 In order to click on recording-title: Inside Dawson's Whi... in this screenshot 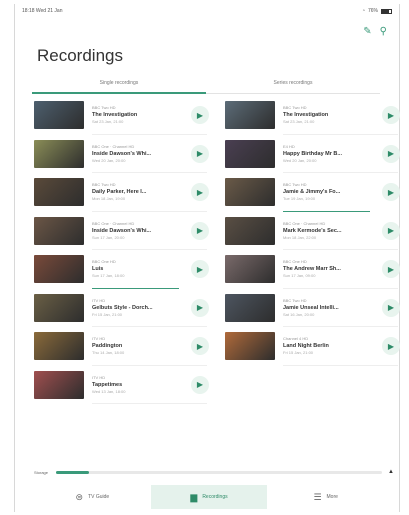, I will do `click(122, 153)`.